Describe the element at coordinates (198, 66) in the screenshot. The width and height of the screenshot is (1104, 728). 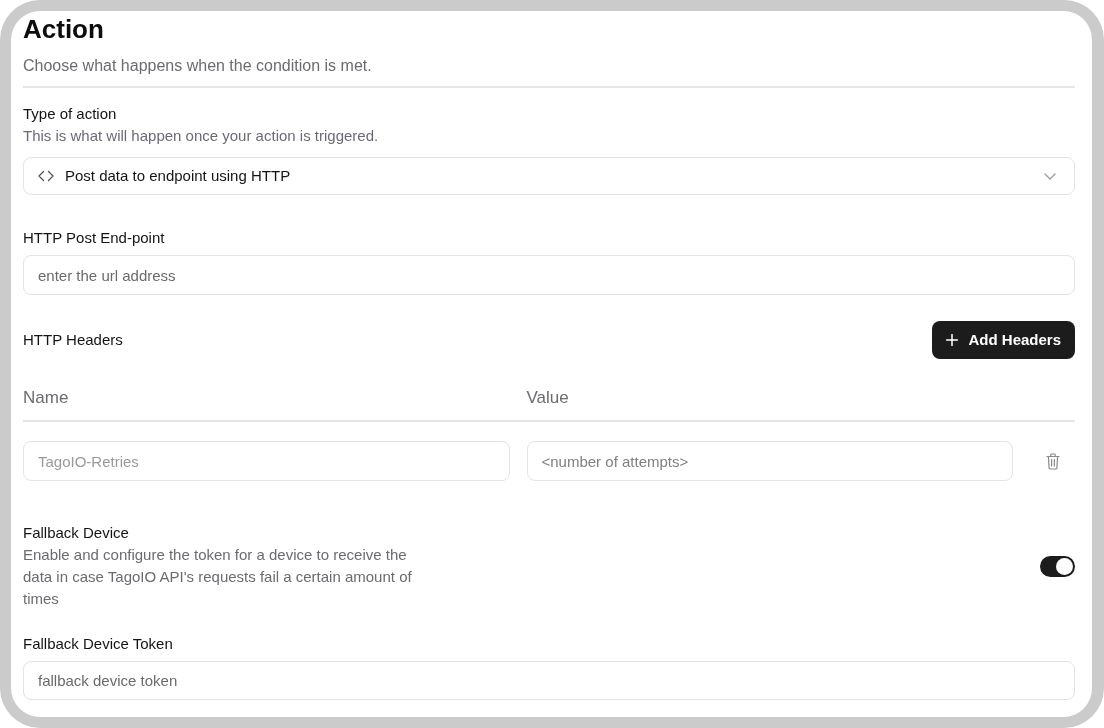
I see `section-subtitle: Choose what happens when the condition is met.` at that location.